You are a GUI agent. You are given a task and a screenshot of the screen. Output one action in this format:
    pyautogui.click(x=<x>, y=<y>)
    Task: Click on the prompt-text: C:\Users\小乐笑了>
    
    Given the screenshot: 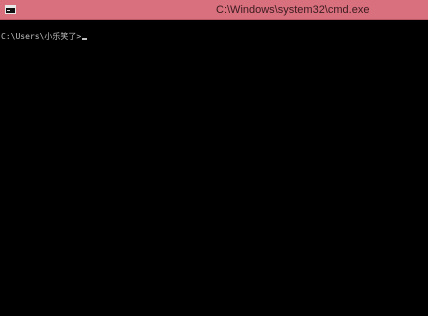 What is the action you would take?
    pyautogui.click(x=41, y=36)
    